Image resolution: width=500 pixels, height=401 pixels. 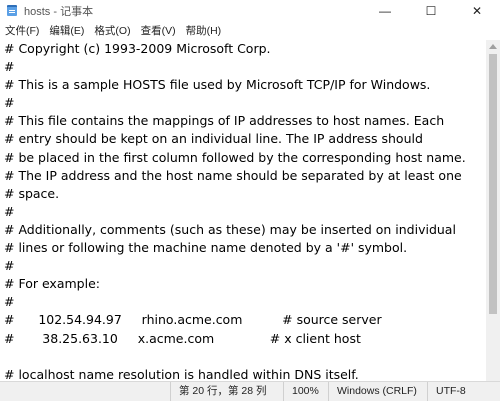 What do you see at coordinates (235, 357) in the screenshot?
I see `text-line` at bounding box center [235, 357].